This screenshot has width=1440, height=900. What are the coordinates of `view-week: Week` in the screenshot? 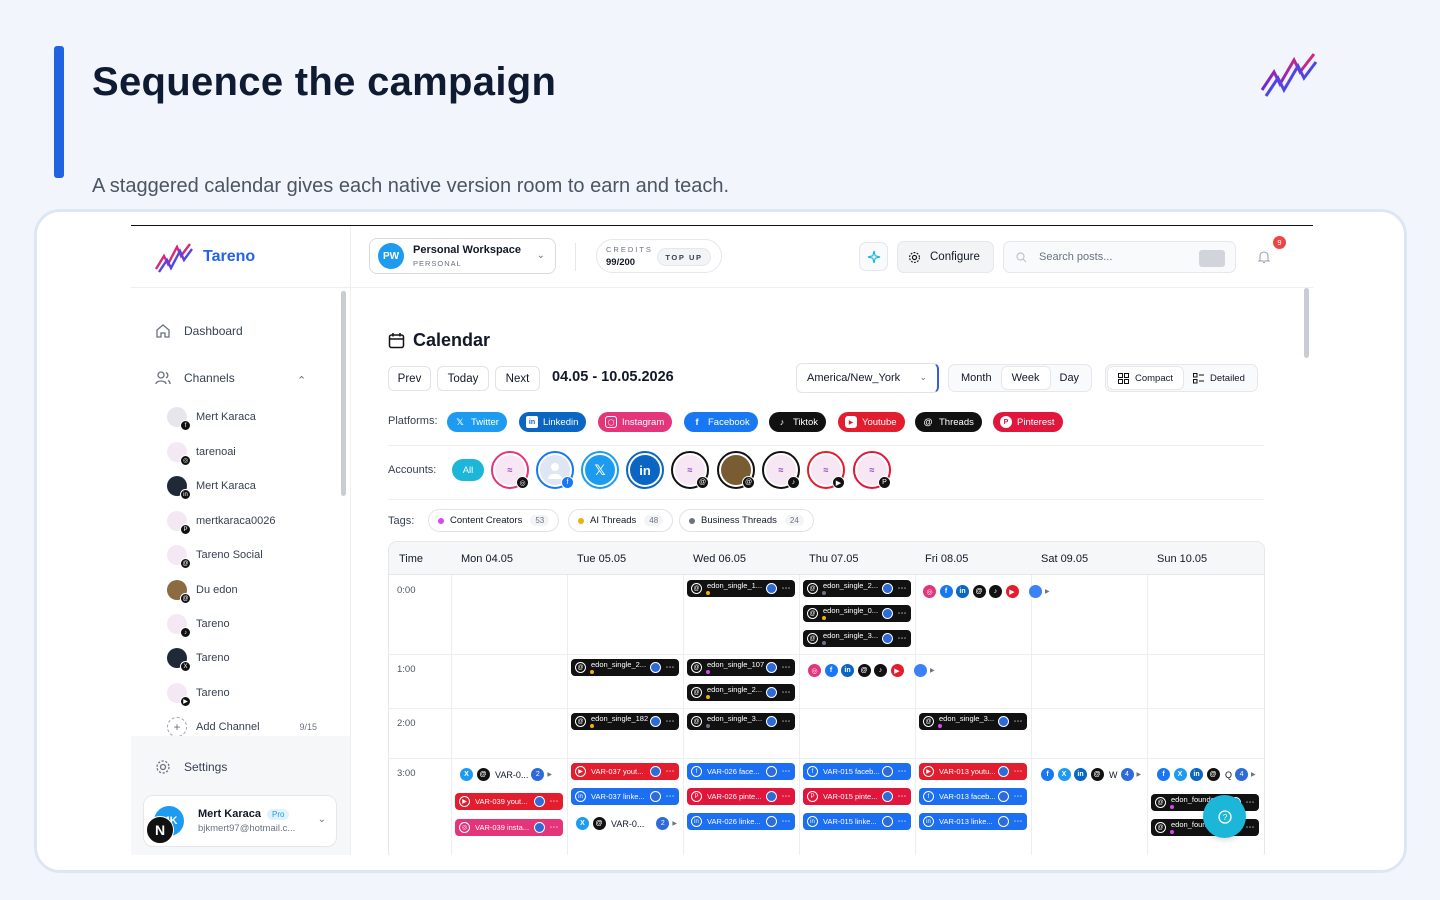 It's located at (1025, 378).